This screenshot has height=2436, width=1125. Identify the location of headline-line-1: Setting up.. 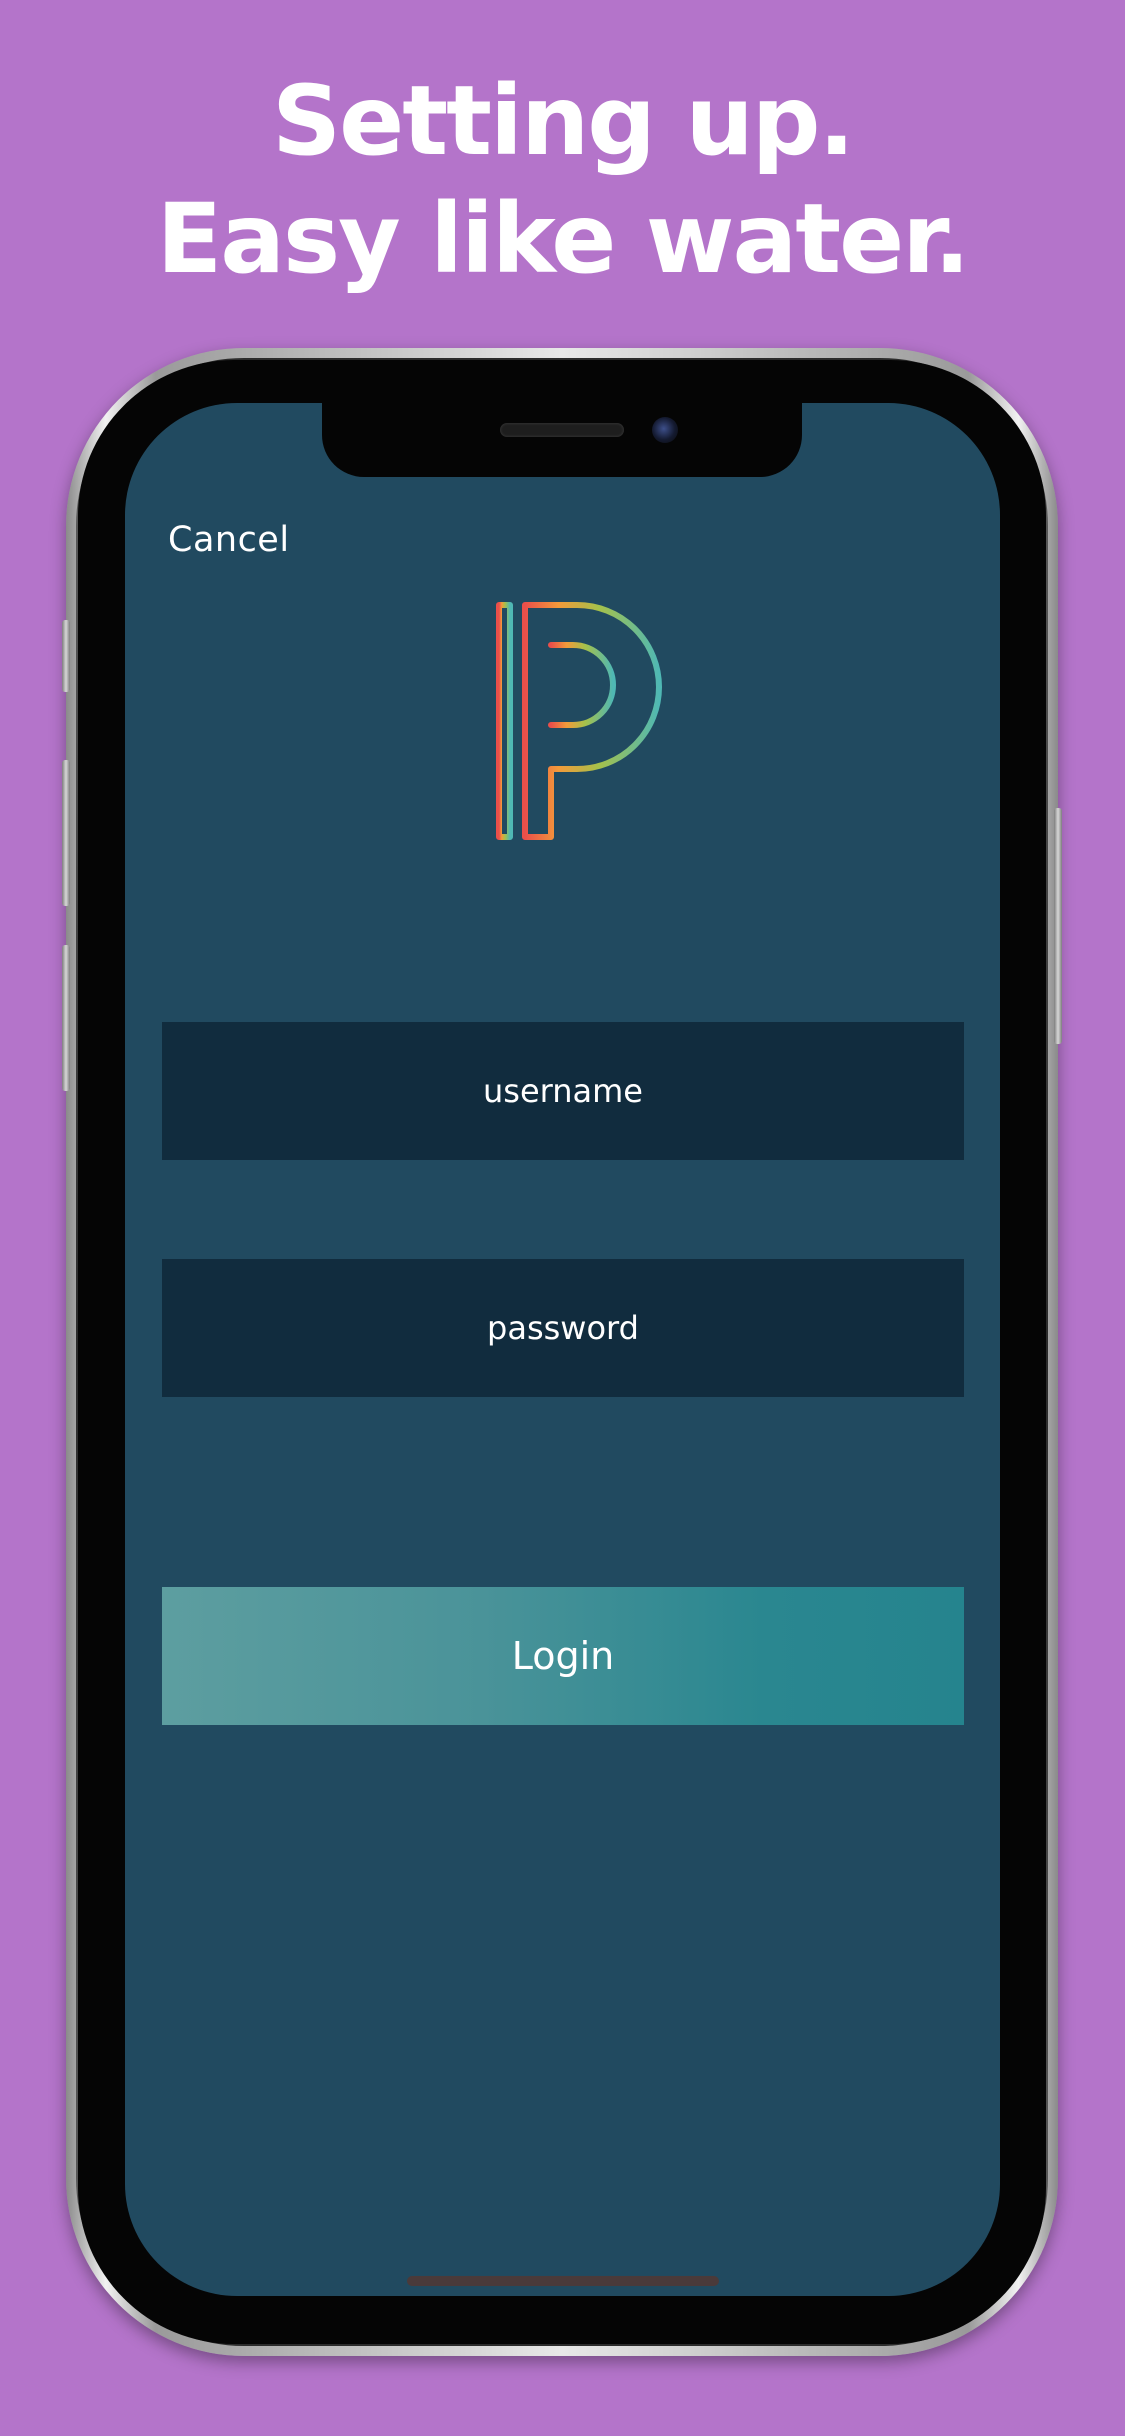
(563, 121).